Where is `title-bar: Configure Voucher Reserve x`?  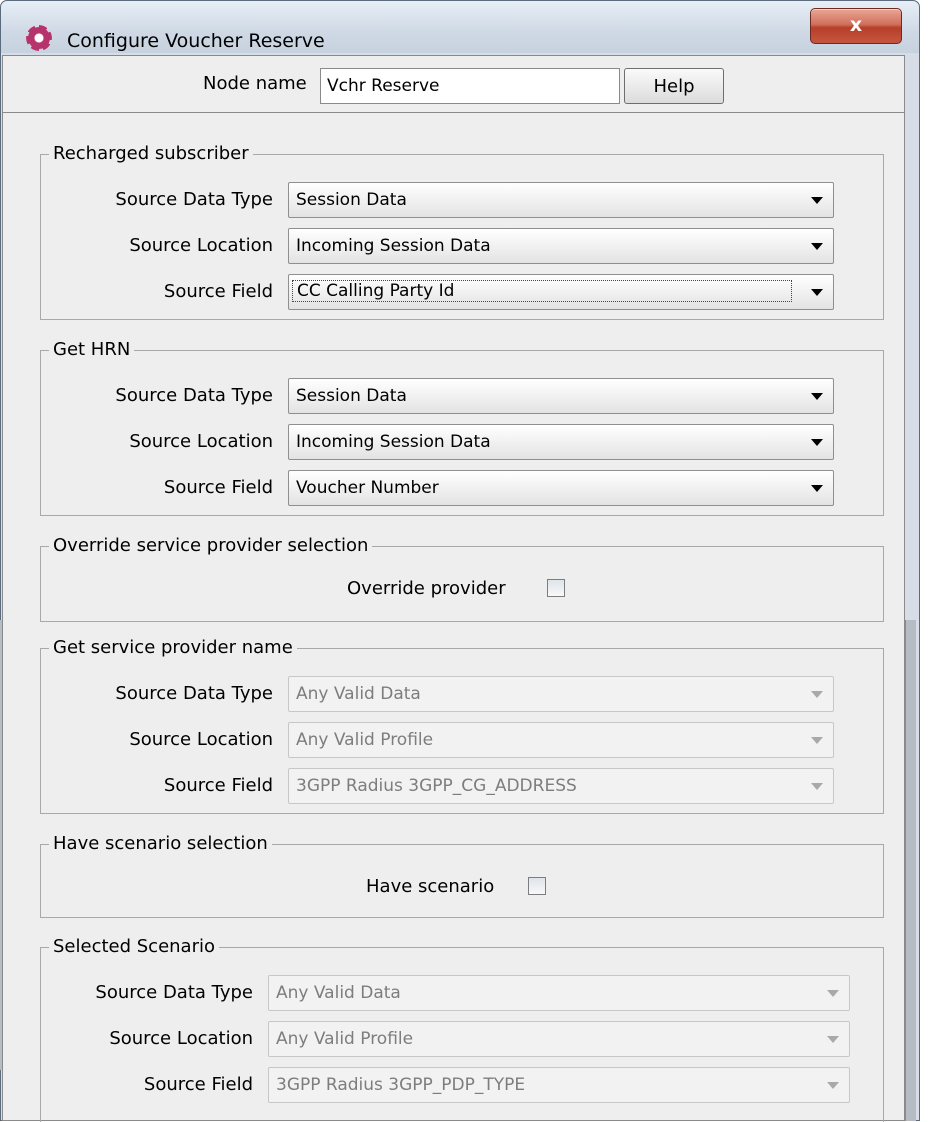 title-bar: Configure Voucher Reserve x is located at coordinates (460, 27).